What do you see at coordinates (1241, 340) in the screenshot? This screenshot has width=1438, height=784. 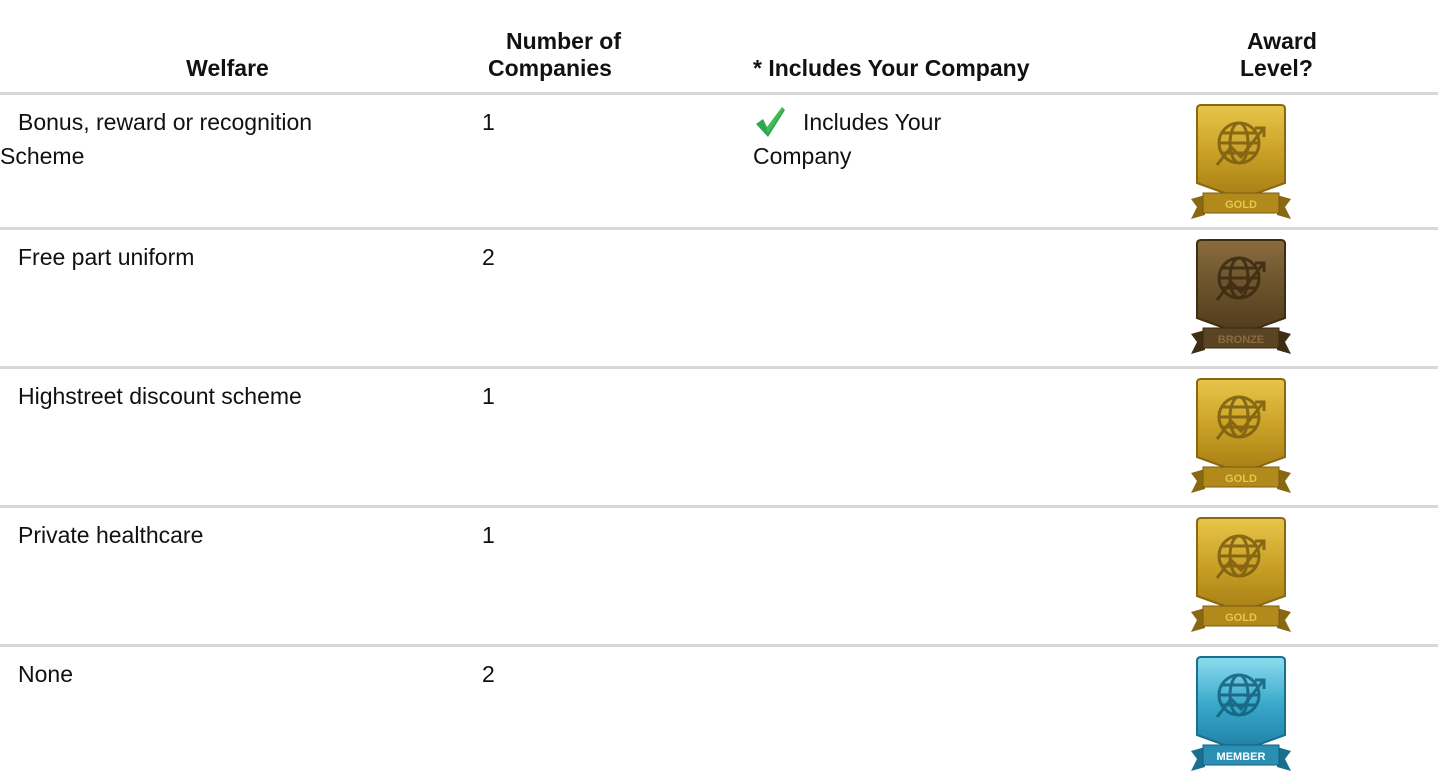 I see `badge-label: BRONZE` at bounding box center [1241, 340].